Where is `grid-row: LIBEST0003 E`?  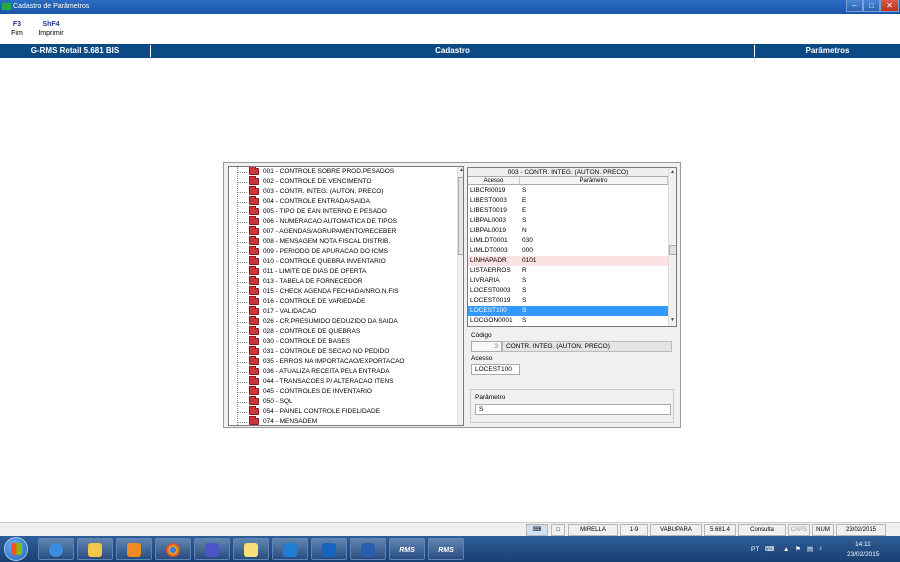
grid-row: LIBEST0003 E is located at coordinates (568, 201).